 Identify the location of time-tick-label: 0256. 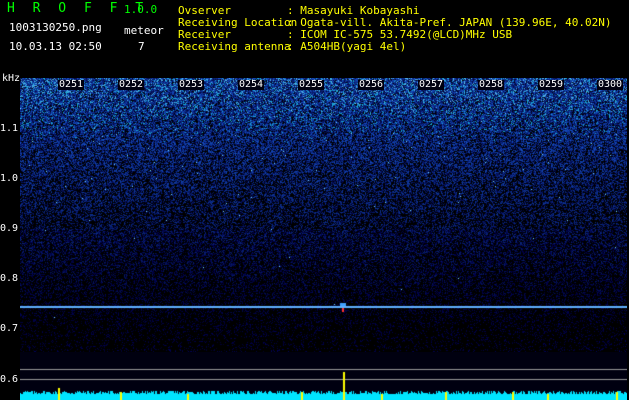
(371, 84).